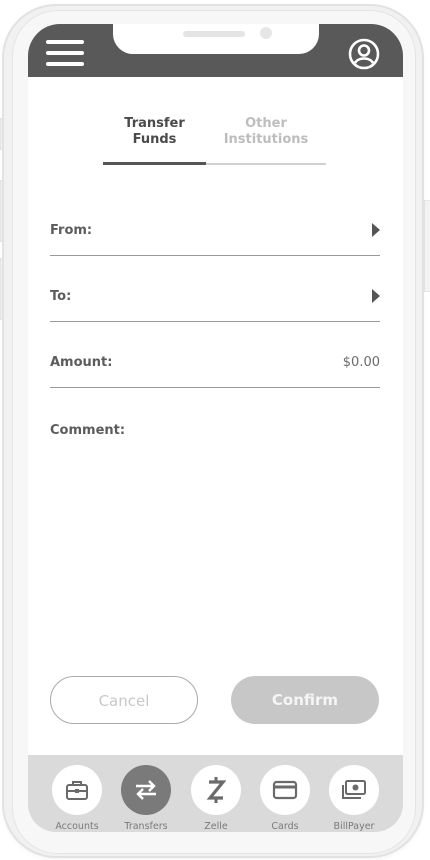 The width and height of the screenshot is (430, 860). I want to click on tab-transfer-funds: Transfer Funds, so click(154, 132).